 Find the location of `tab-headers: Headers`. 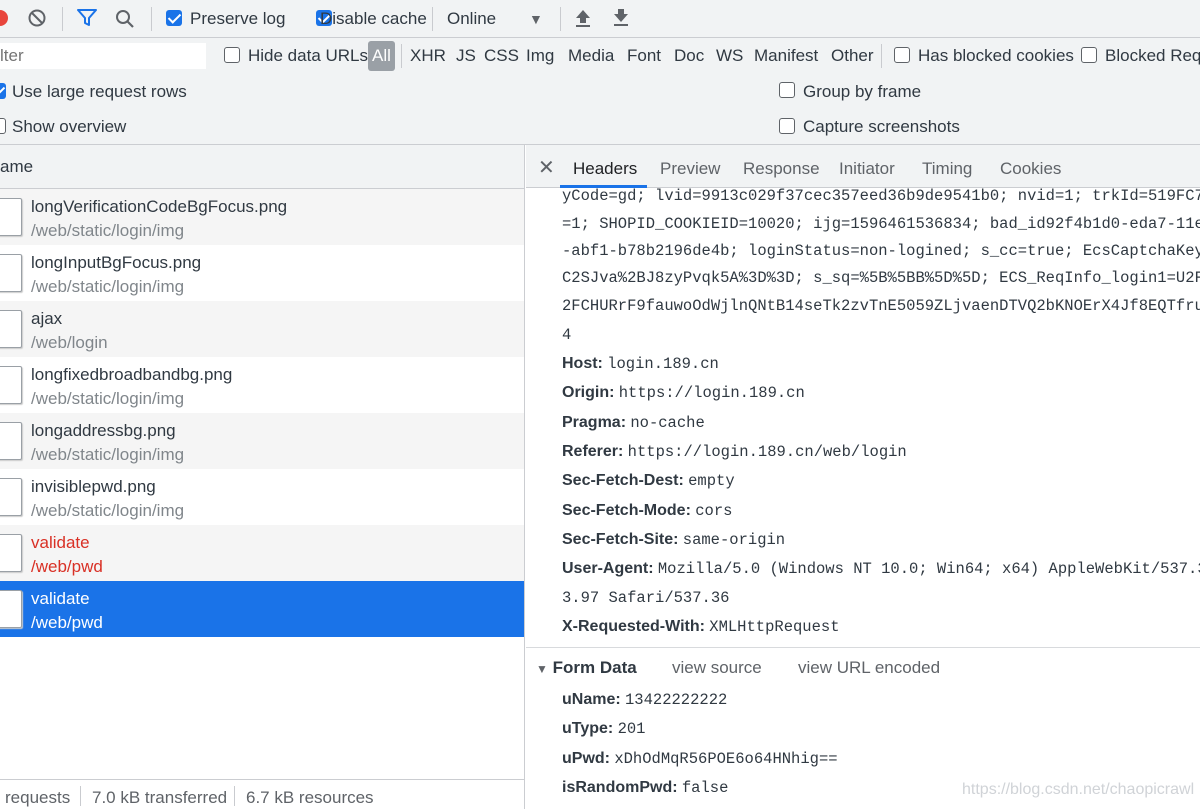

tab-headers: Headers is located at coordinates (605, 169).